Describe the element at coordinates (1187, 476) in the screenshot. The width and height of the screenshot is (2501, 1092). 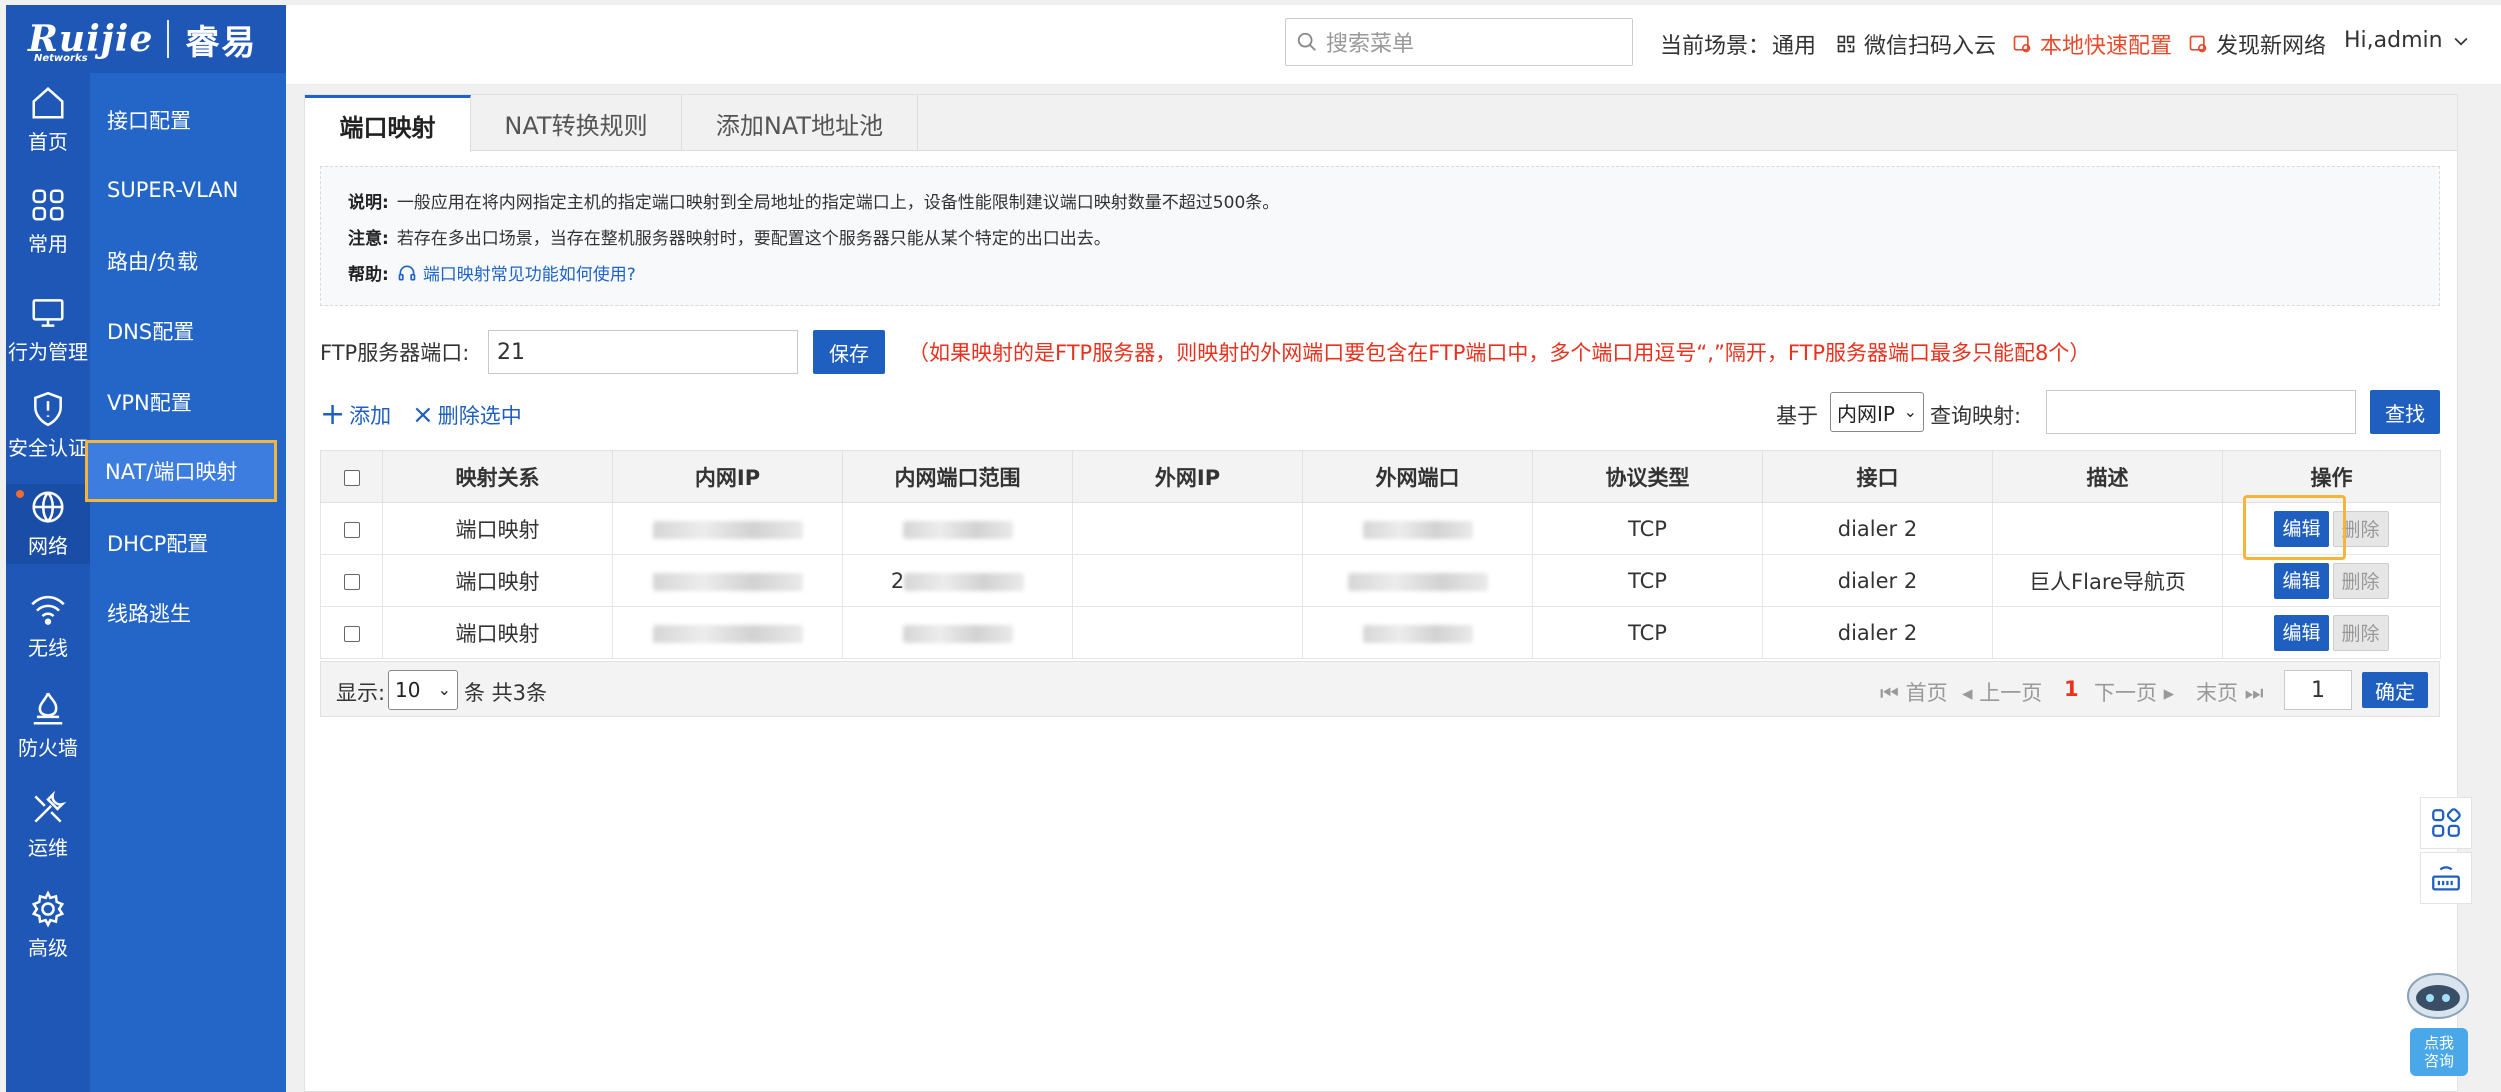
I see `column-header: 外网IP` at that location.